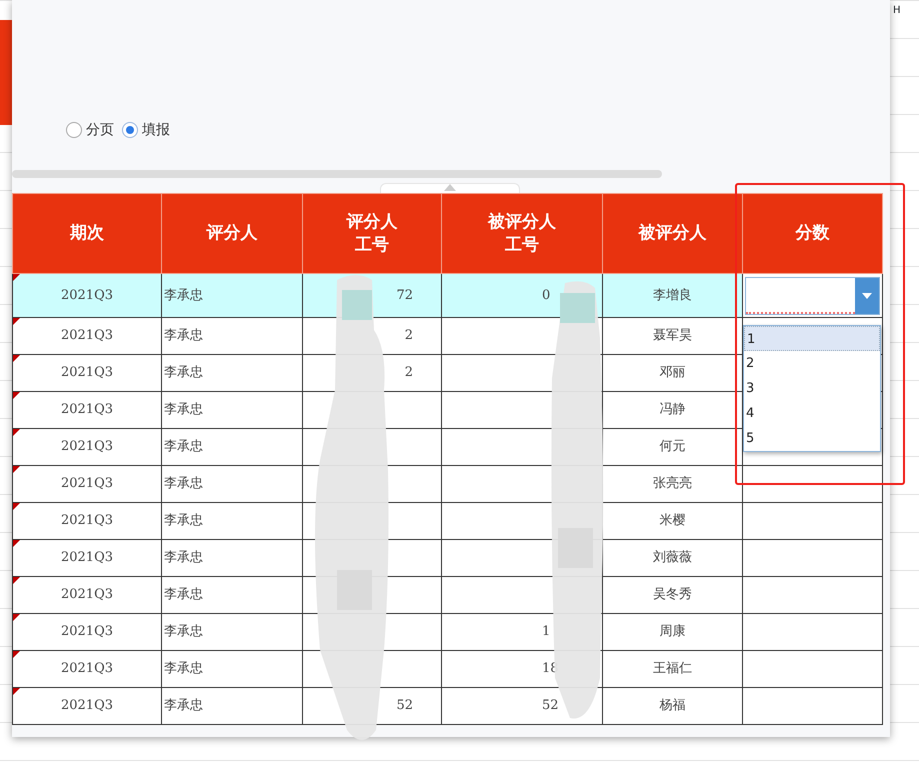 The width and height of the screenshot is (919, 764). I want to click on table-cell: 刘薇薇, so click(672, 558).